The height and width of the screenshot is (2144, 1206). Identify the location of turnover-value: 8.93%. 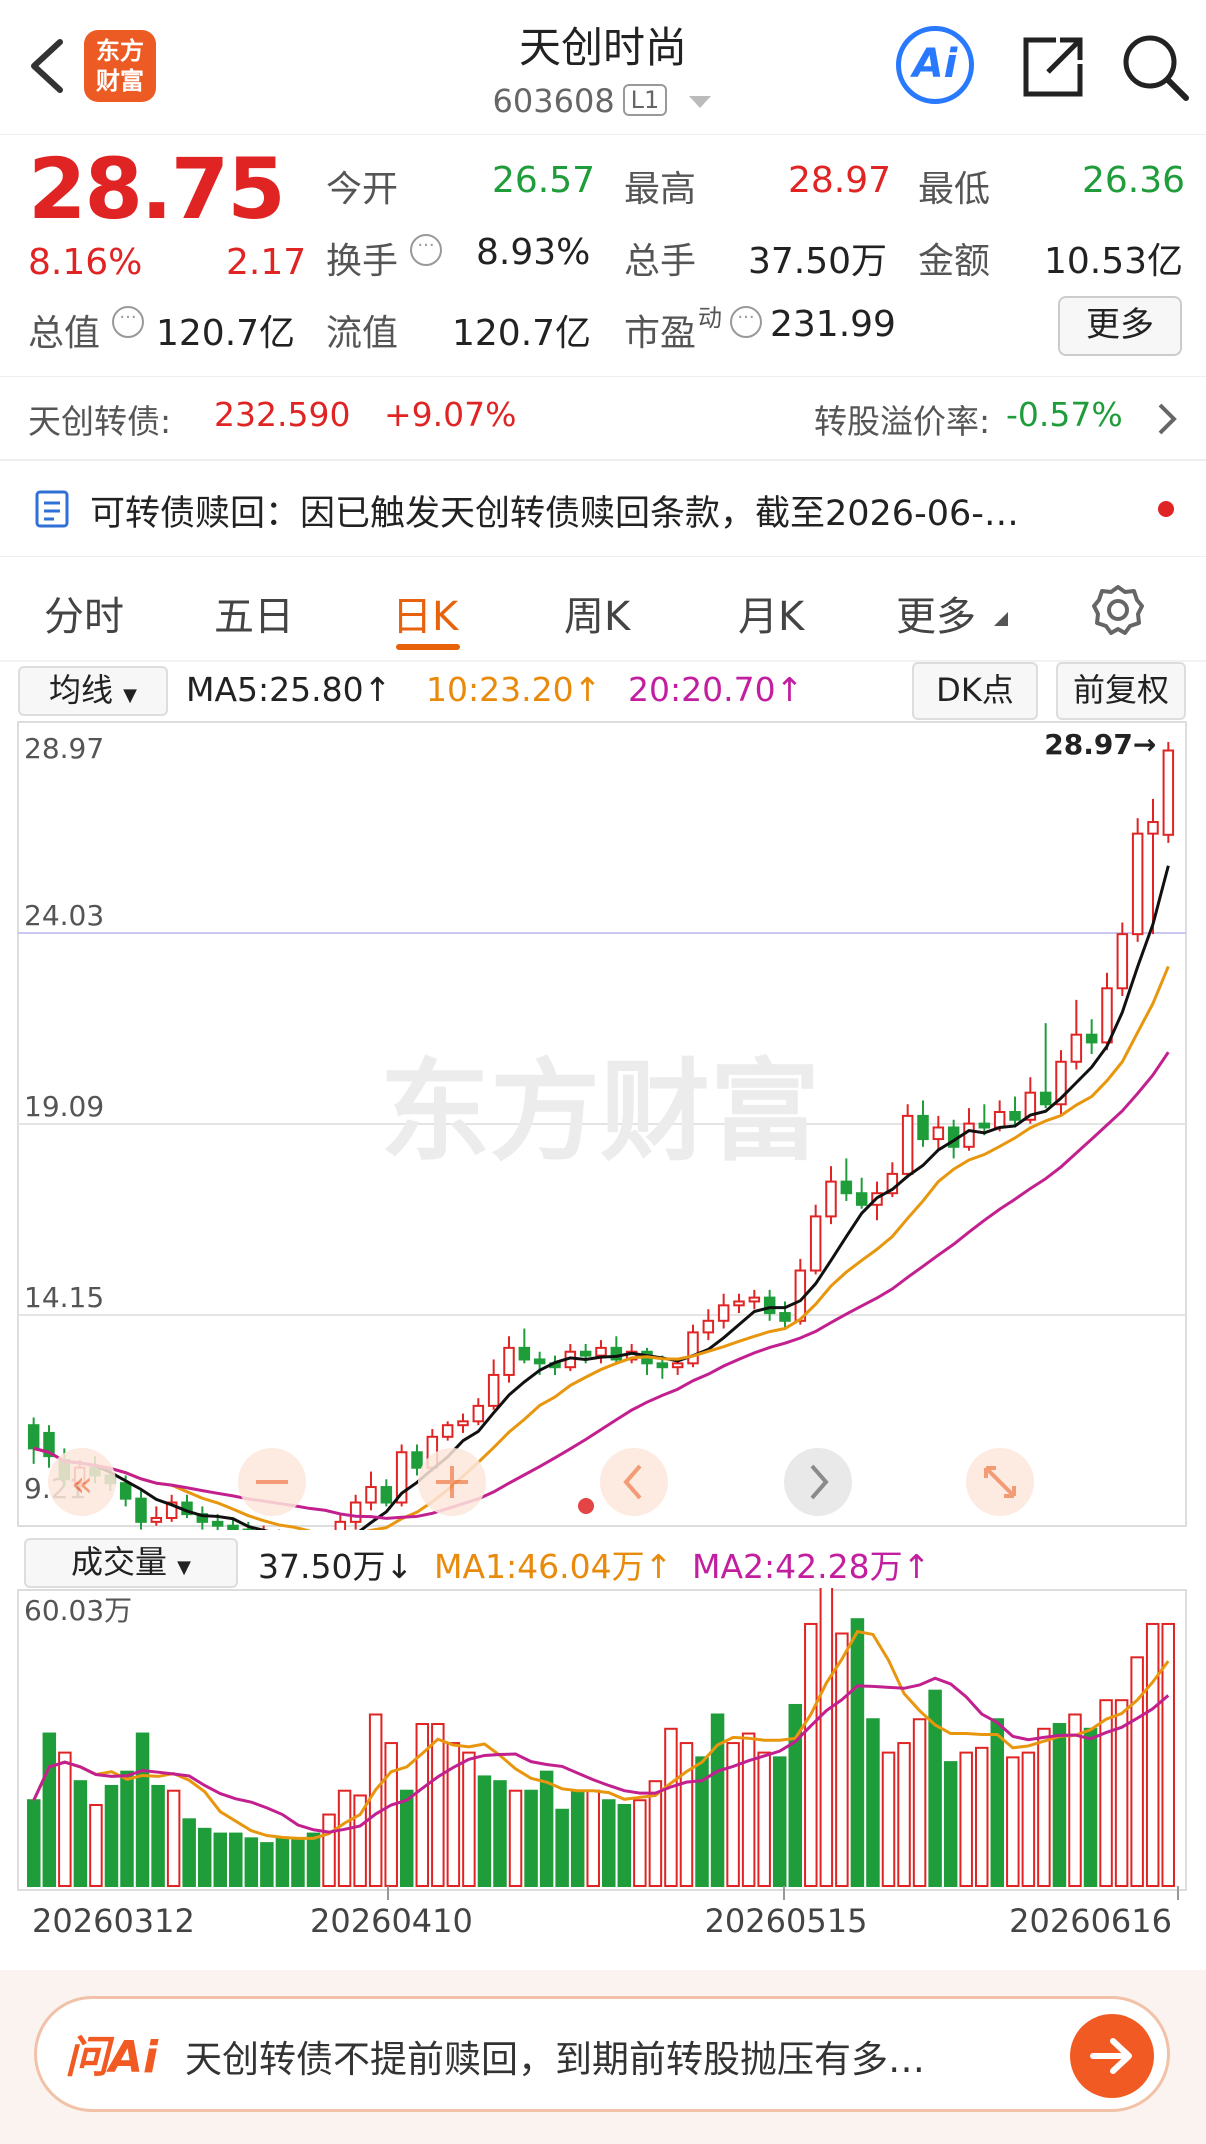
(533, 252).